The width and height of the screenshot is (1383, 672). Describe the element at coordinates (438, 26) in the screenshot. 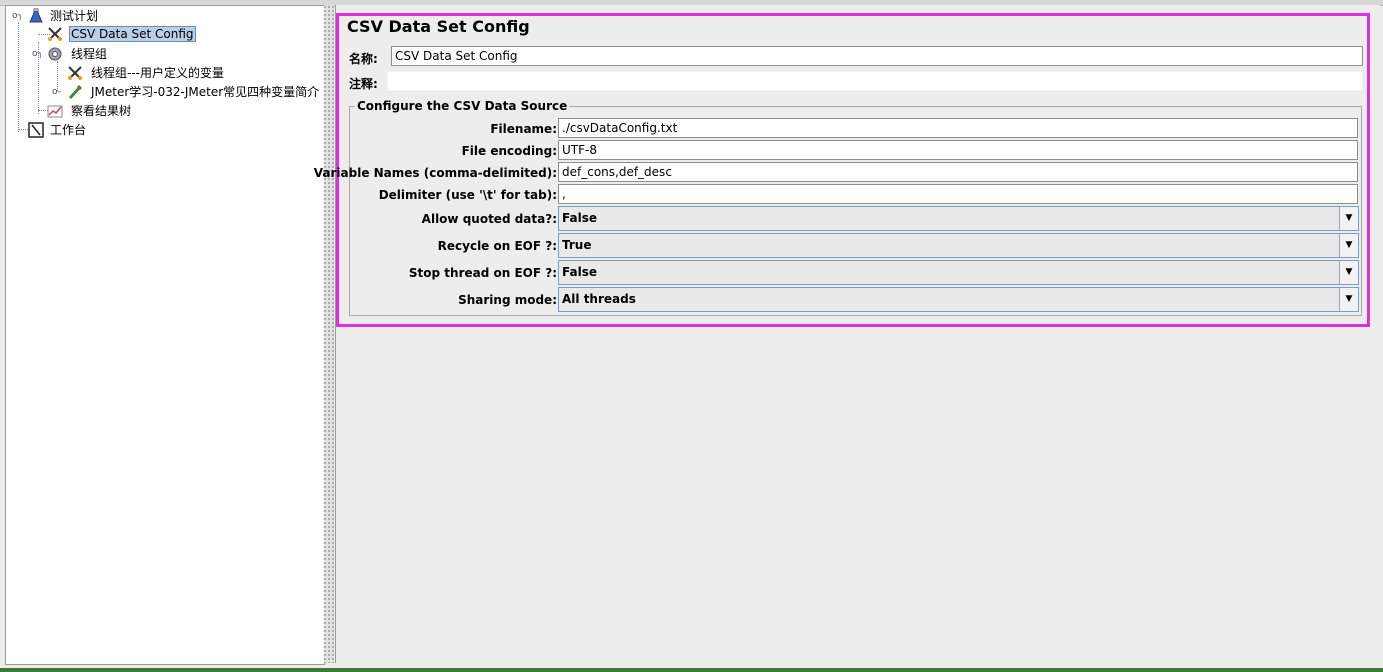

I see `page-title: CSV Data Set Config` at that location.